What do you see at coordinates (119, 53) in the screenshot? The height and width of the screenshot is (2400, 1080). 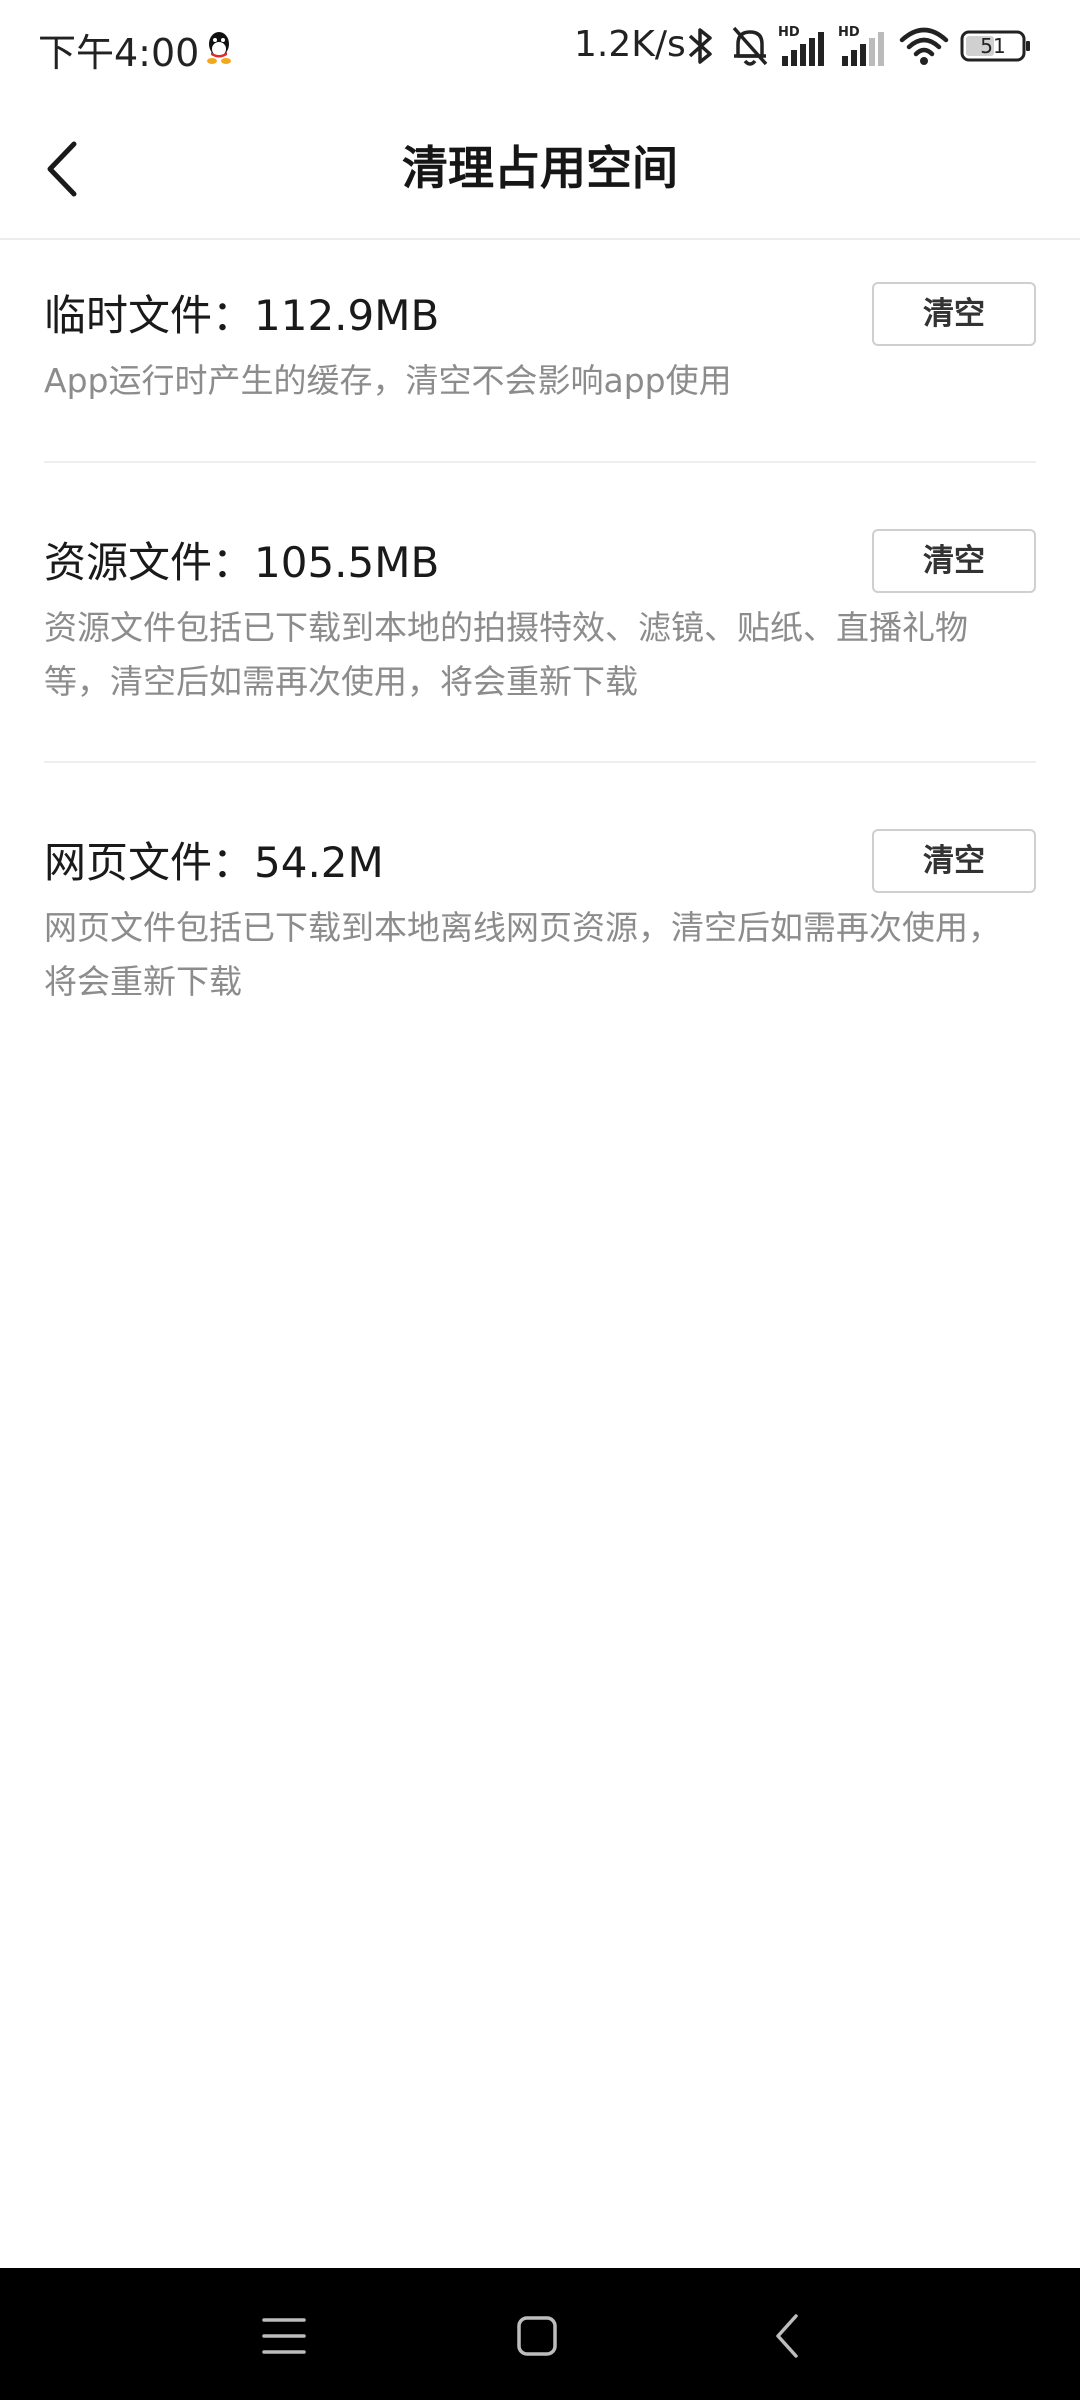 I see `status-time: 下午4:00` at bounding box center [119, 53].